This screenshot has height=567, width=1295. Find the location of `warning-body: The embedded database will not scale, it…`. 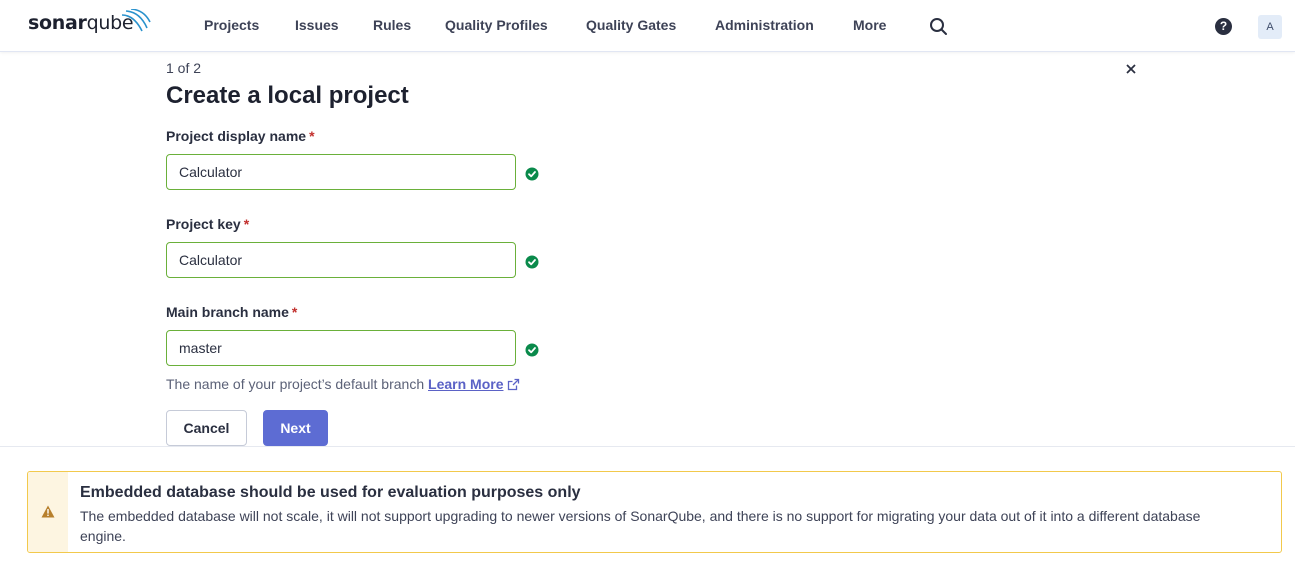

warning-body: The embedded database will not scale, it… is located at coordinates (640, 526).